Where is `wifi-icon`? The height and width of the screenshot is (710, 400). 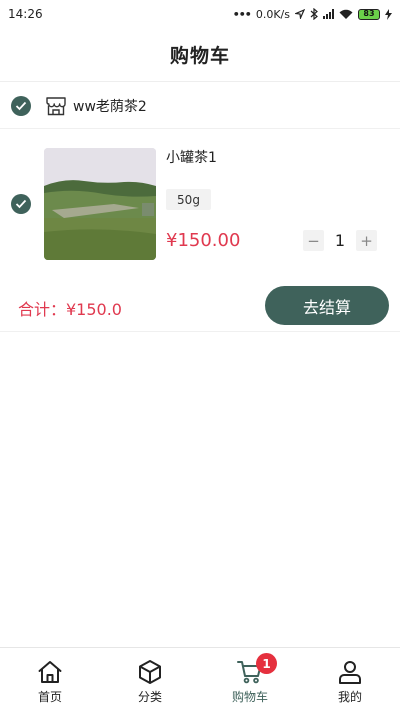 wifi-icon is located at coordinates (346, 14).